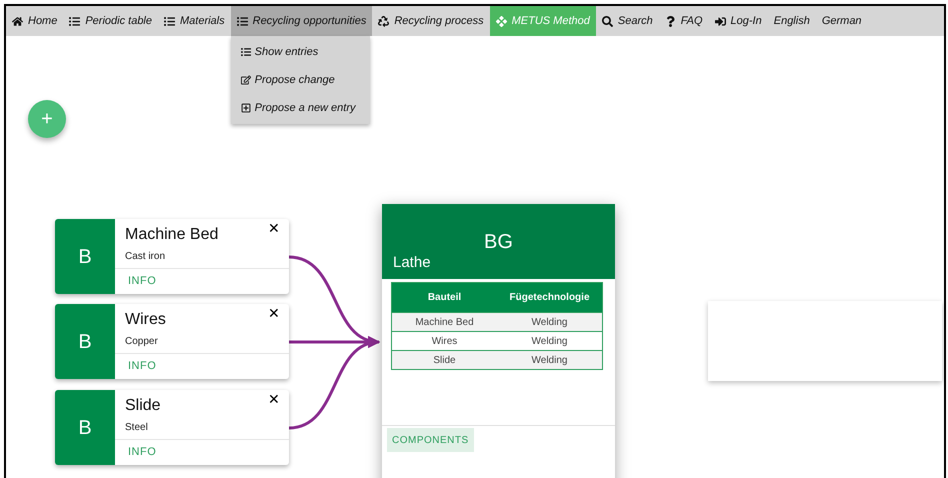 The height and width of the screenshot is (478, 948). What do you see at coordinates (300, 80) in the screenshot?
I see `menu-item: Propose change` at bounding box center [300, 80].